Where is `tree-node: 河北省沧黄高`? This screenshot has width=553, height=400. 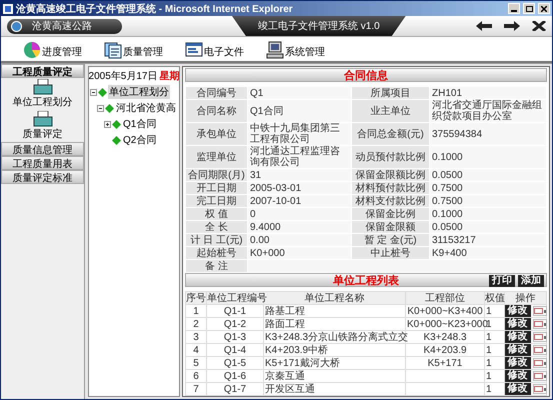 tree-node: 河北省沧黄高 is located at coordinates (146, 108).